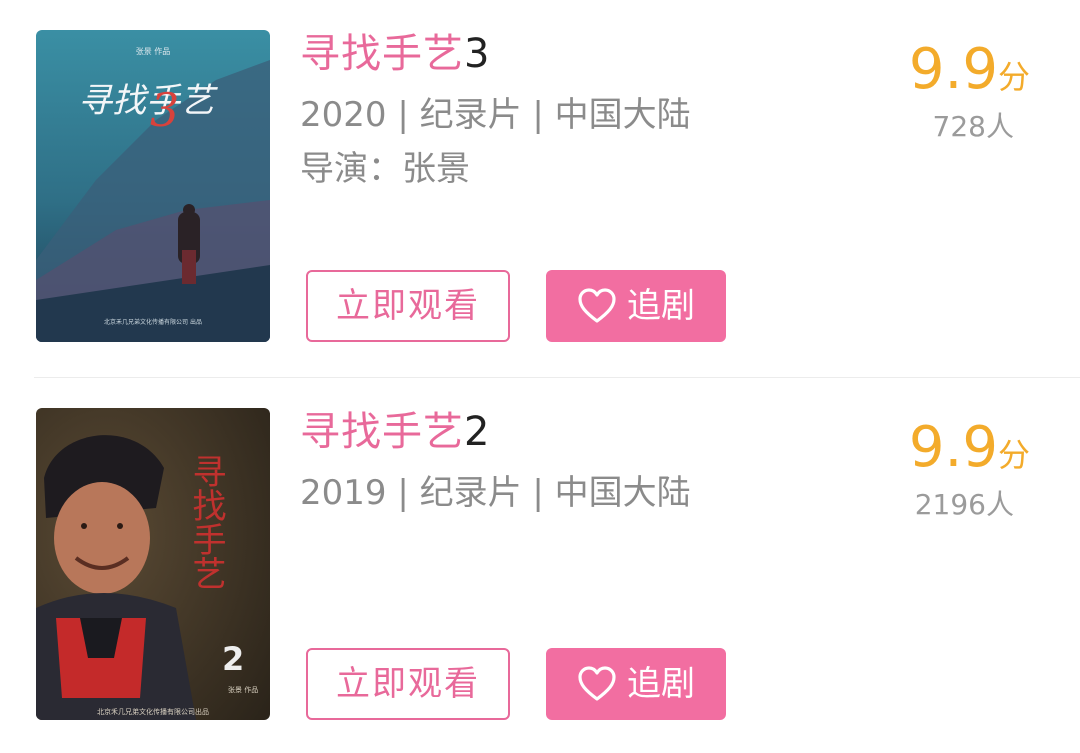 This screenshot has height=753, width=1080. What do you see at coordinates (164, 110) in the screenshot?
I see `poster-number-art: 3` at bounding box center [164, 110].